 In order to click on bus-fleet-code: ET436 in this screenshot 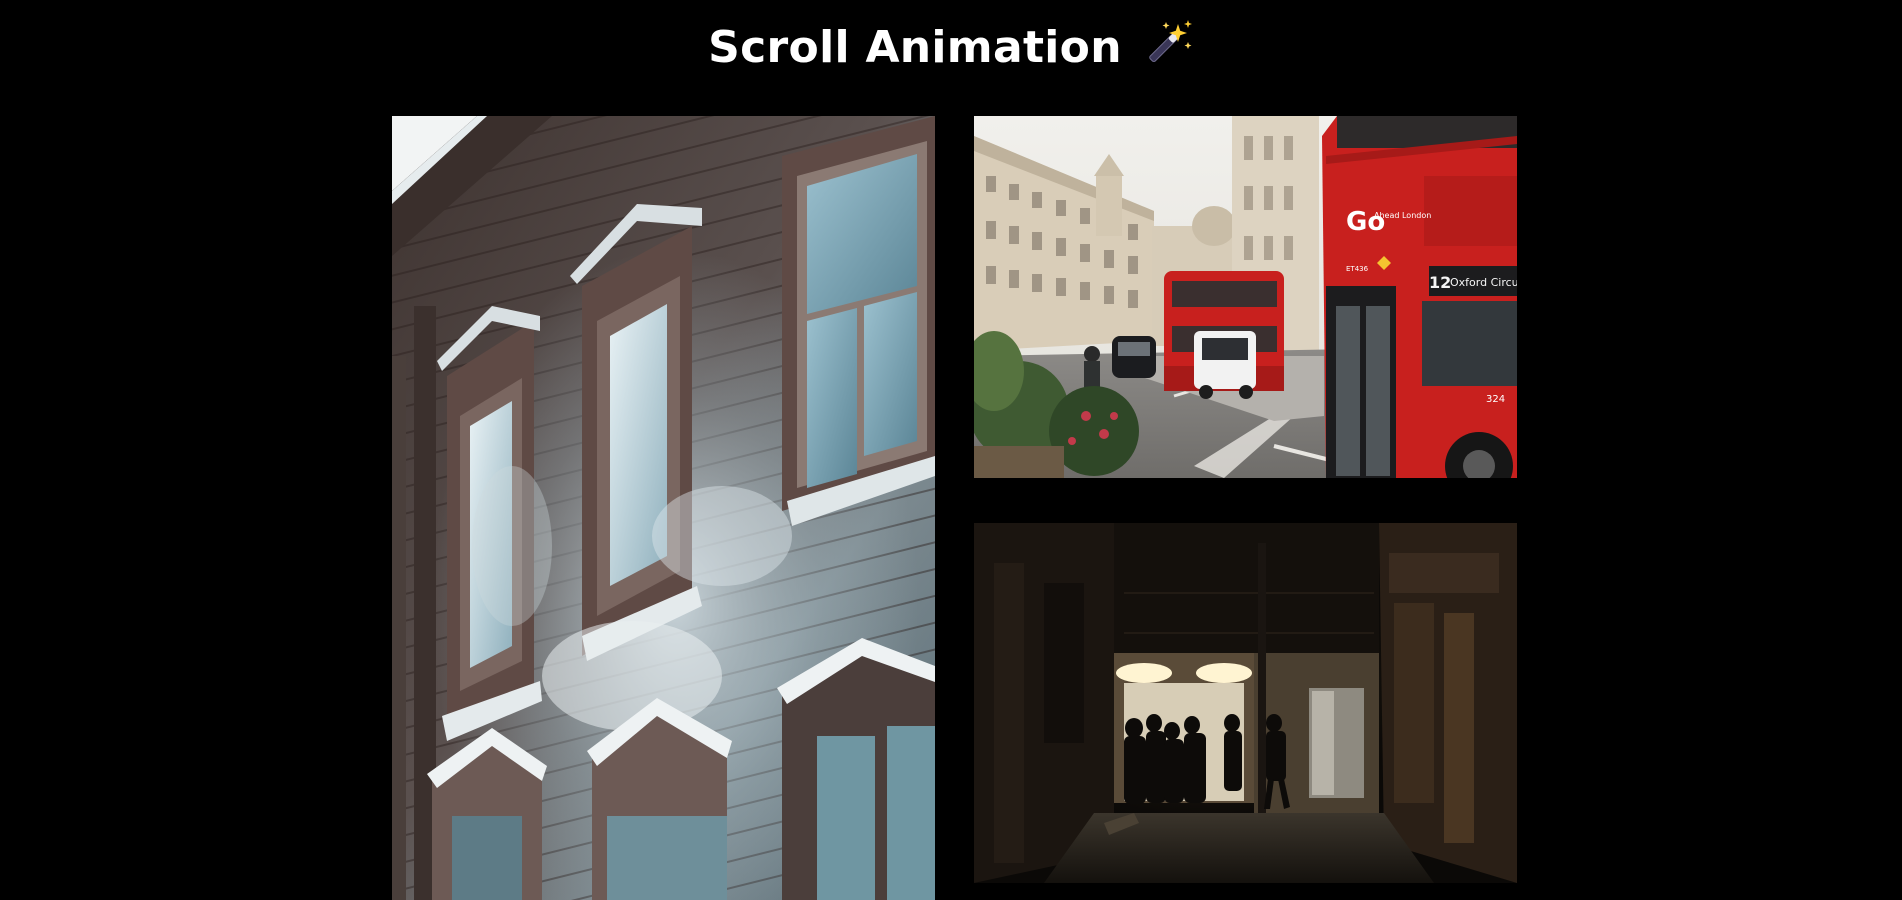, I will do `click(1357, 269)`.